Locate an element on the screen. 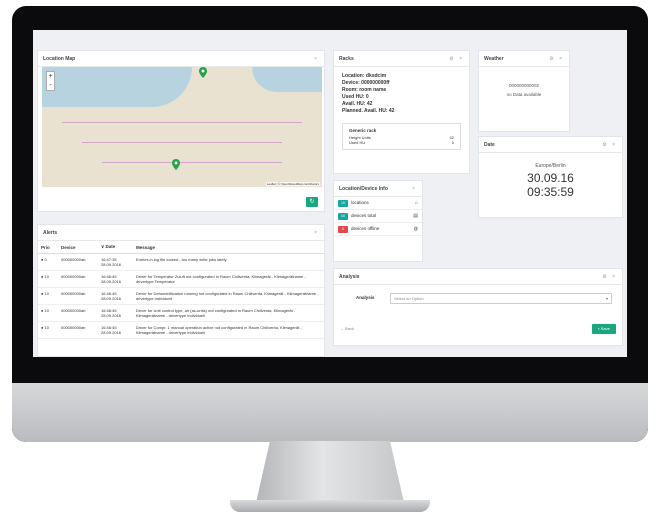 Image resolution: width=657 pixels, height=519 pixels. table-header-row: Prio Device ∨ Date Message is located at coordinates (181, 247).